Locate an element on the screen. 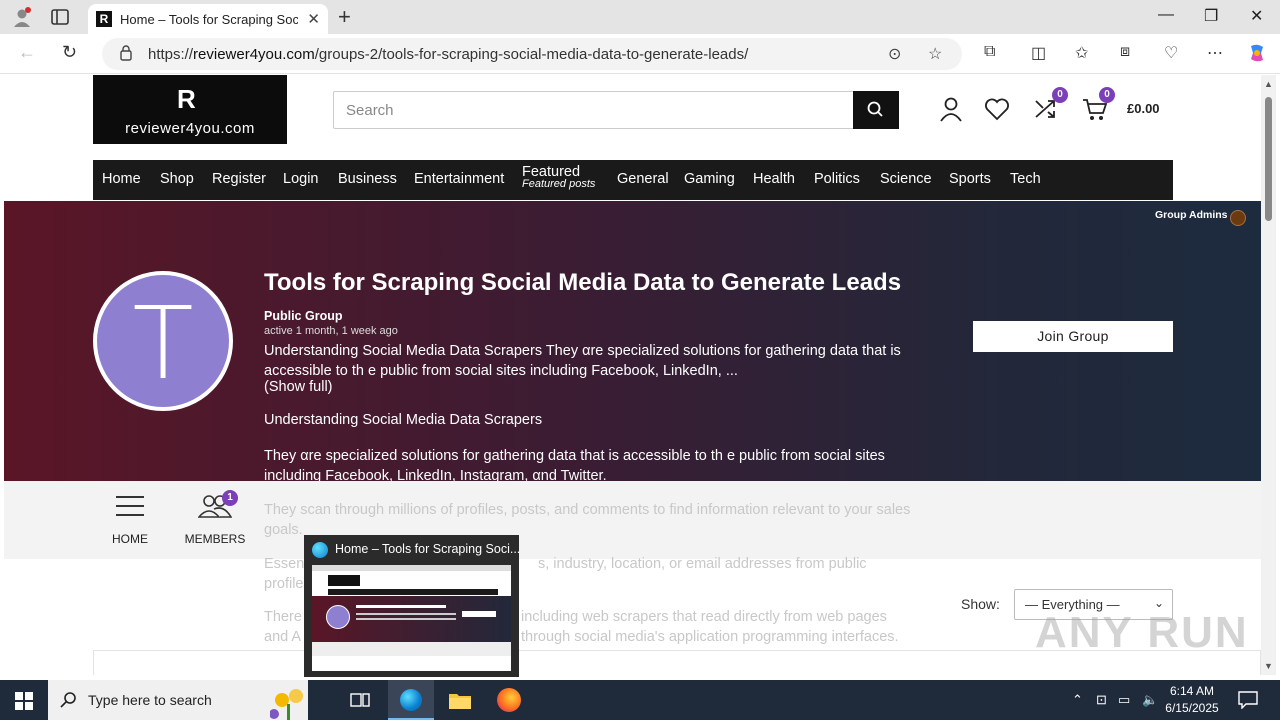 The height and width of the screenshot is (720, 1280). menu-item-home: Home is located at coordinates (121, 179).